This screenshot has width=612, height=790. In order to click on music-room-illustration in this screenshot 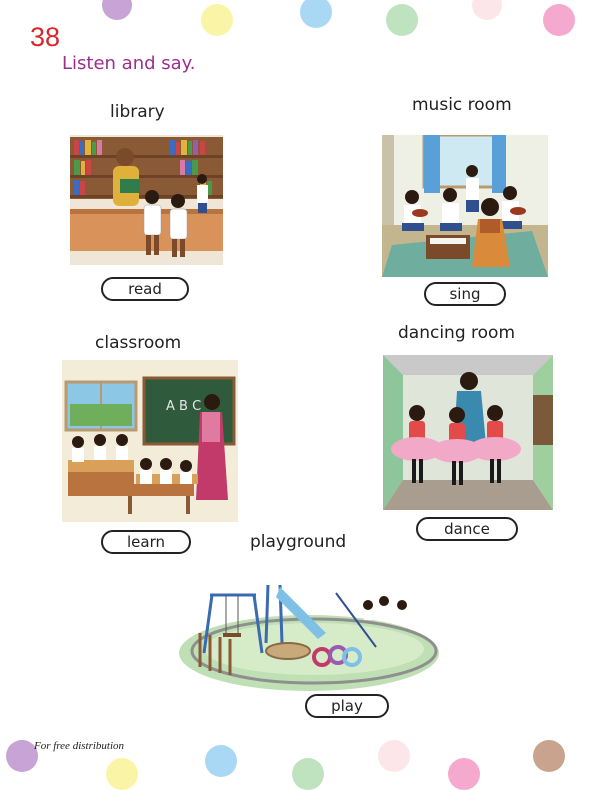, I will do `click(465, 206)`.